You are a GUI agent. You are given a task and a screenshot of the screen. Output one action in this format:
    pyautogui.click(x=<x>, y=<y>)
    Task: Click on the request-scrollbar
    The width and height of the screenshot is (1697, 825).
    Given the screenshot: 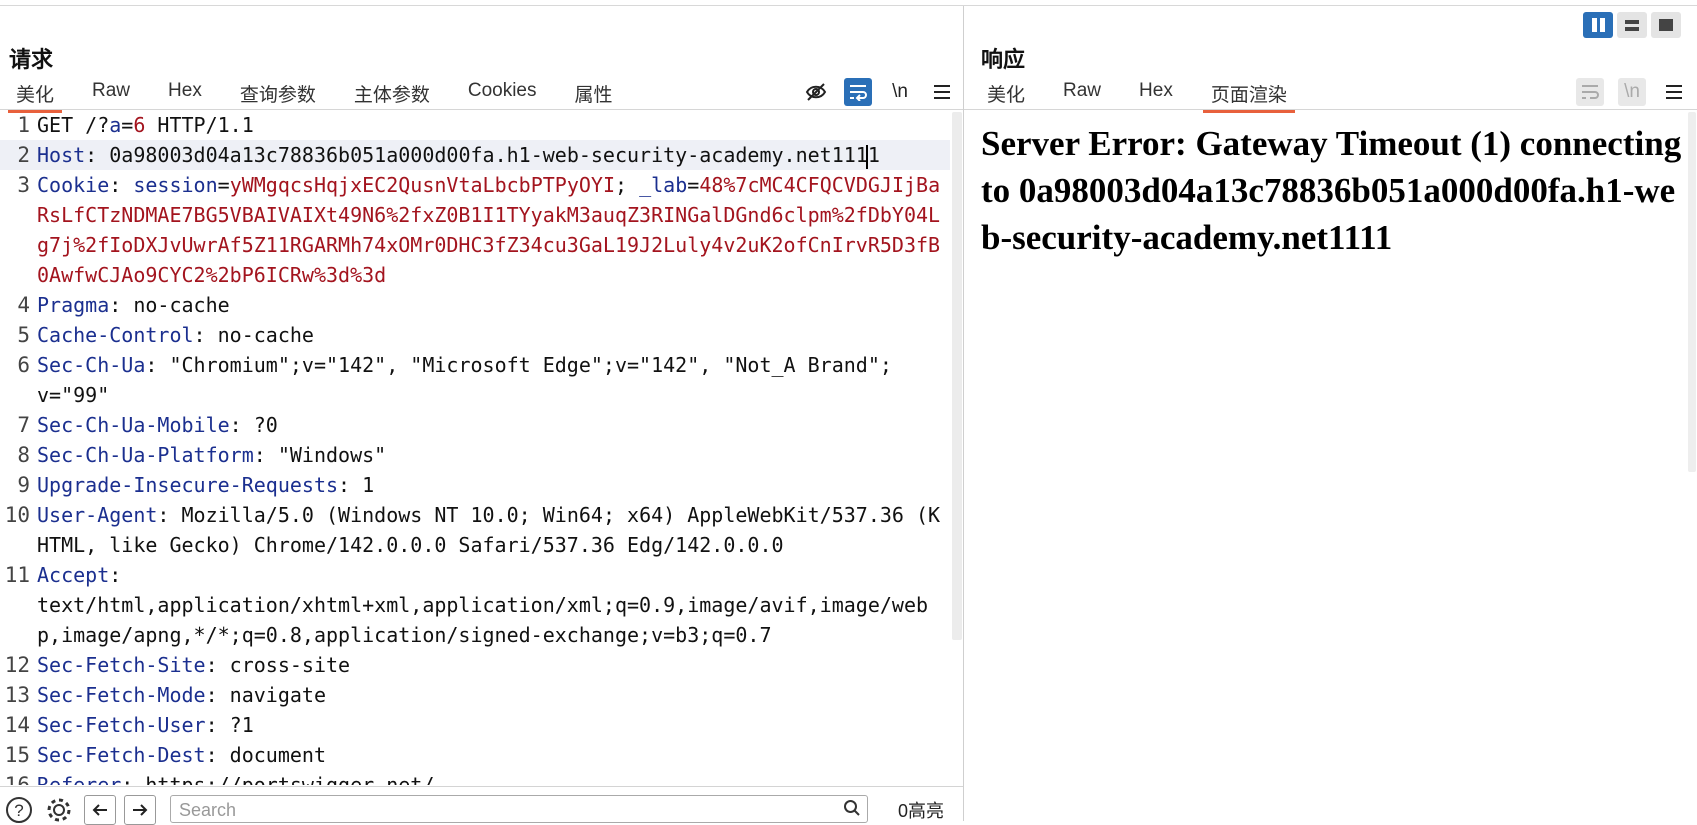 What is the action you would take?
    pyautogui.click(x=957, y=376)
    